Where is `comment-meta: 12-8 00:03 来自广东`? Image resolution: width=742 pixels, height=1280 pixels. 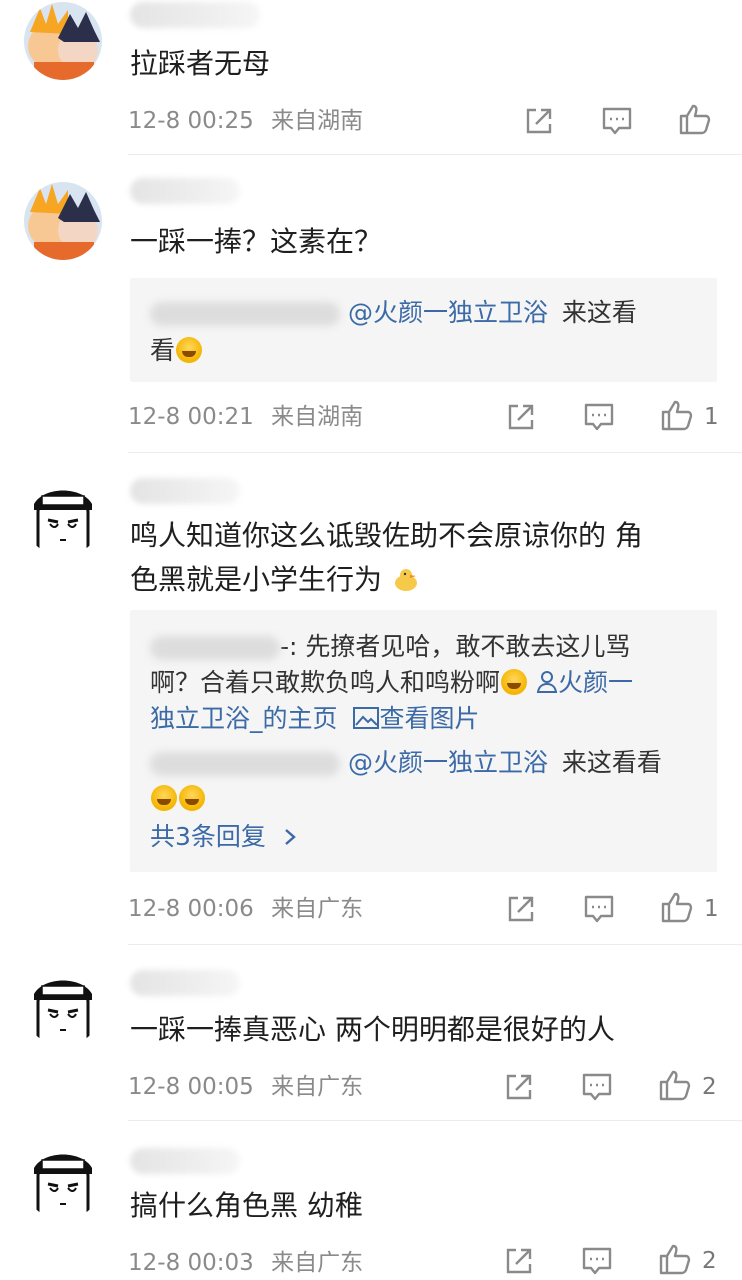 comment-meta: 12-8 00:03 来自广东 is located at coordinates (245, 1263).